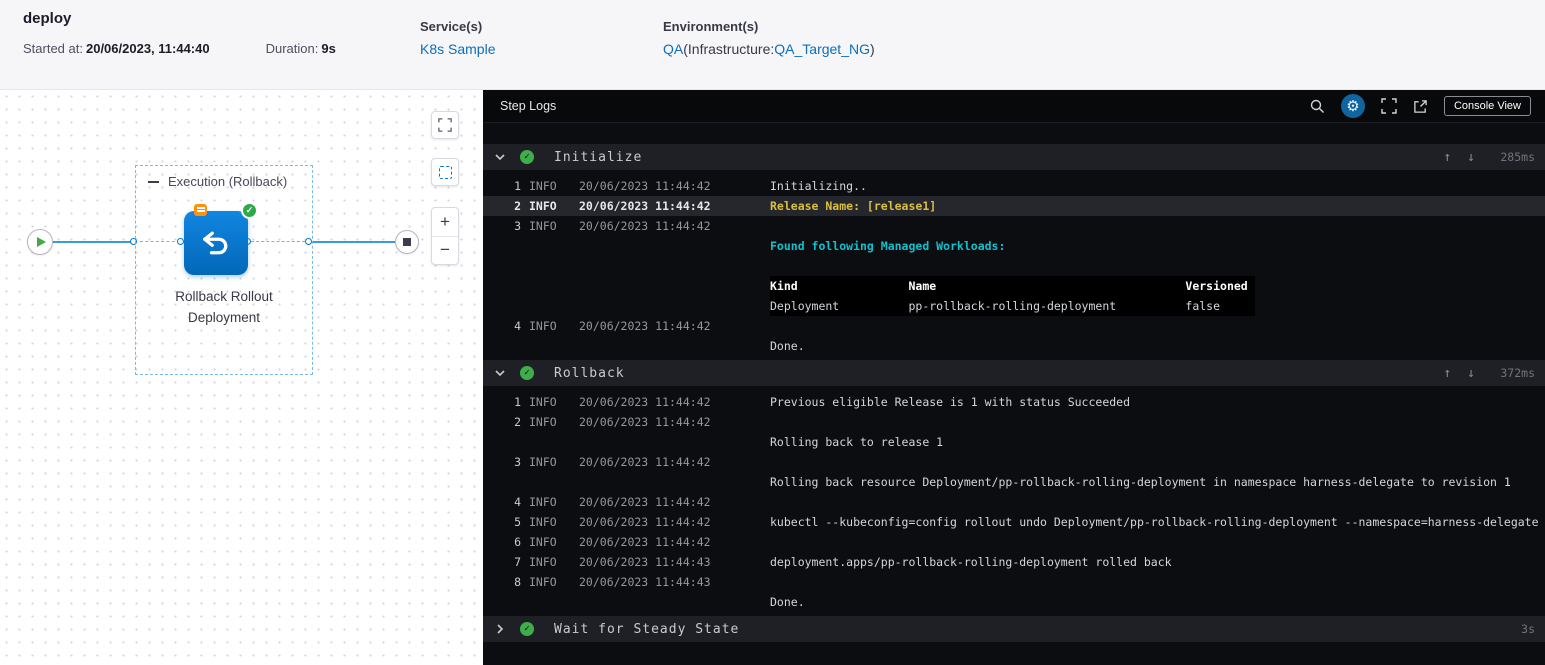 The image size is (1545, 665). What do you see at coordinates (1487, 106) in the screenshot?
I see `console-view-button: Console View` at bounding box center [1487, 106].